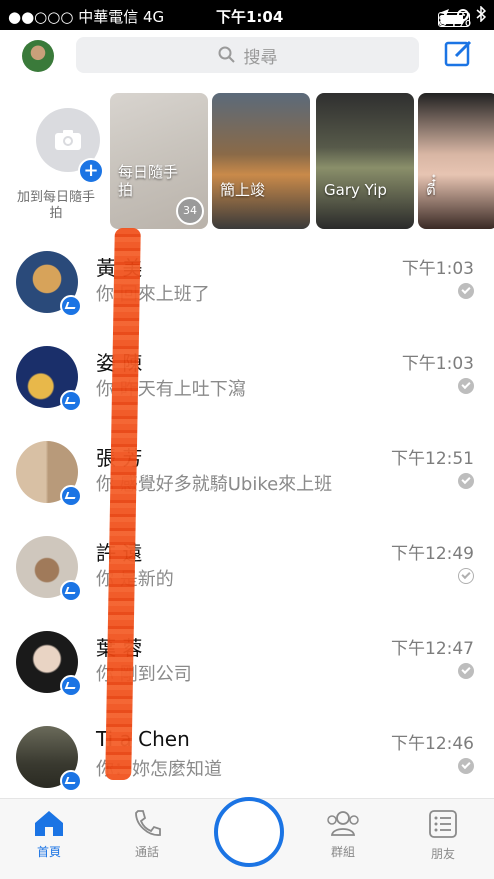 This screenshot has height=879, width=494. I want to click on tab-calls: 通話, so click(147, 834).